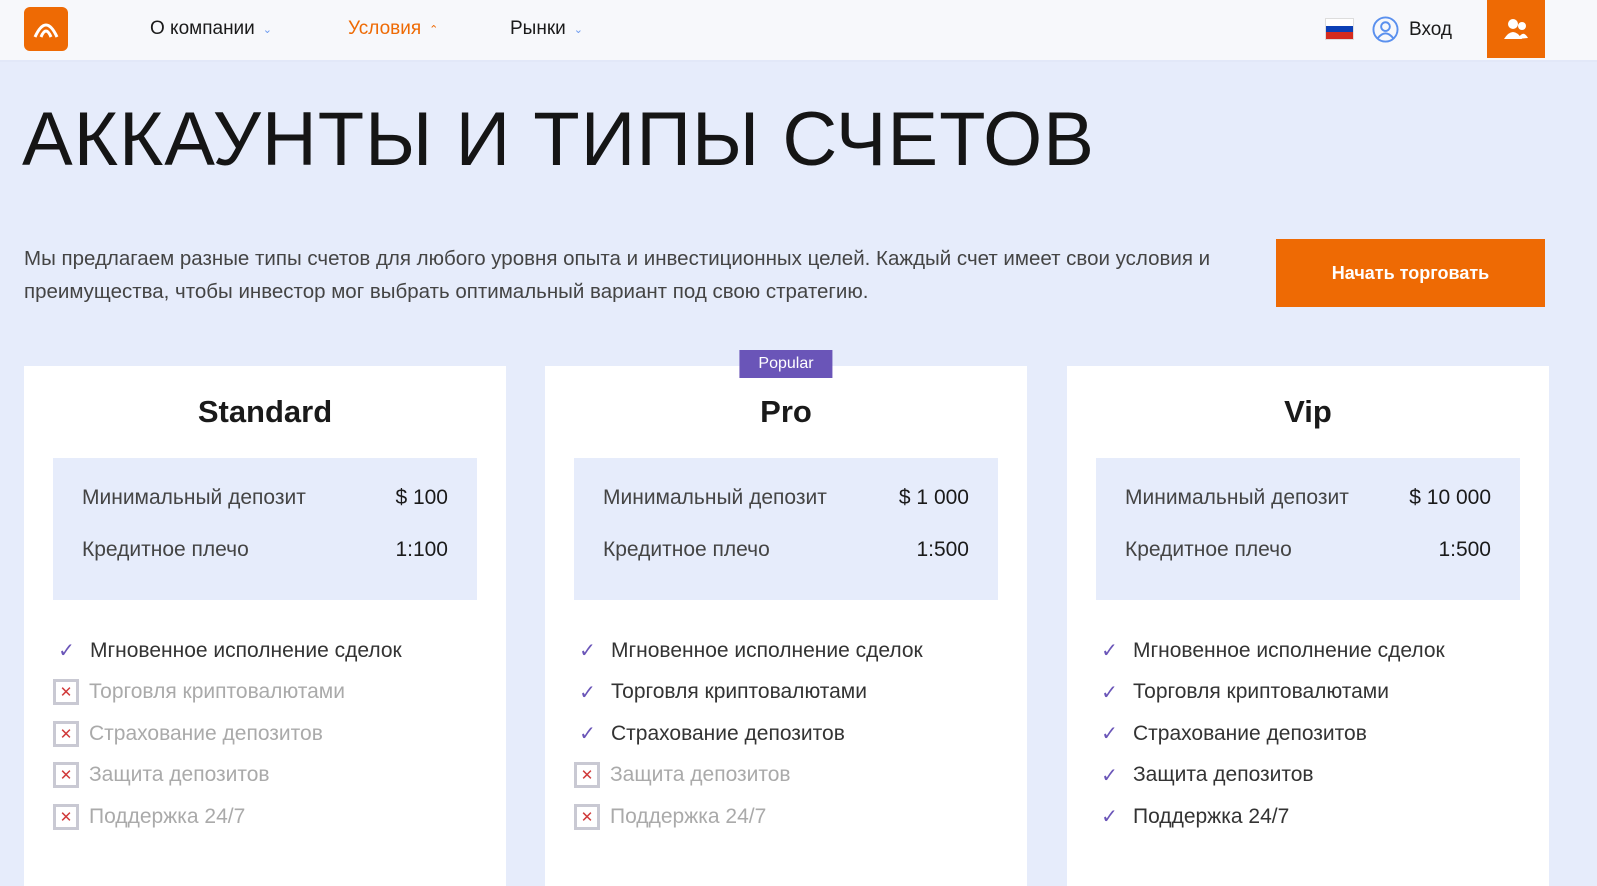  I want to click on logo-icon, so click(46, 30).